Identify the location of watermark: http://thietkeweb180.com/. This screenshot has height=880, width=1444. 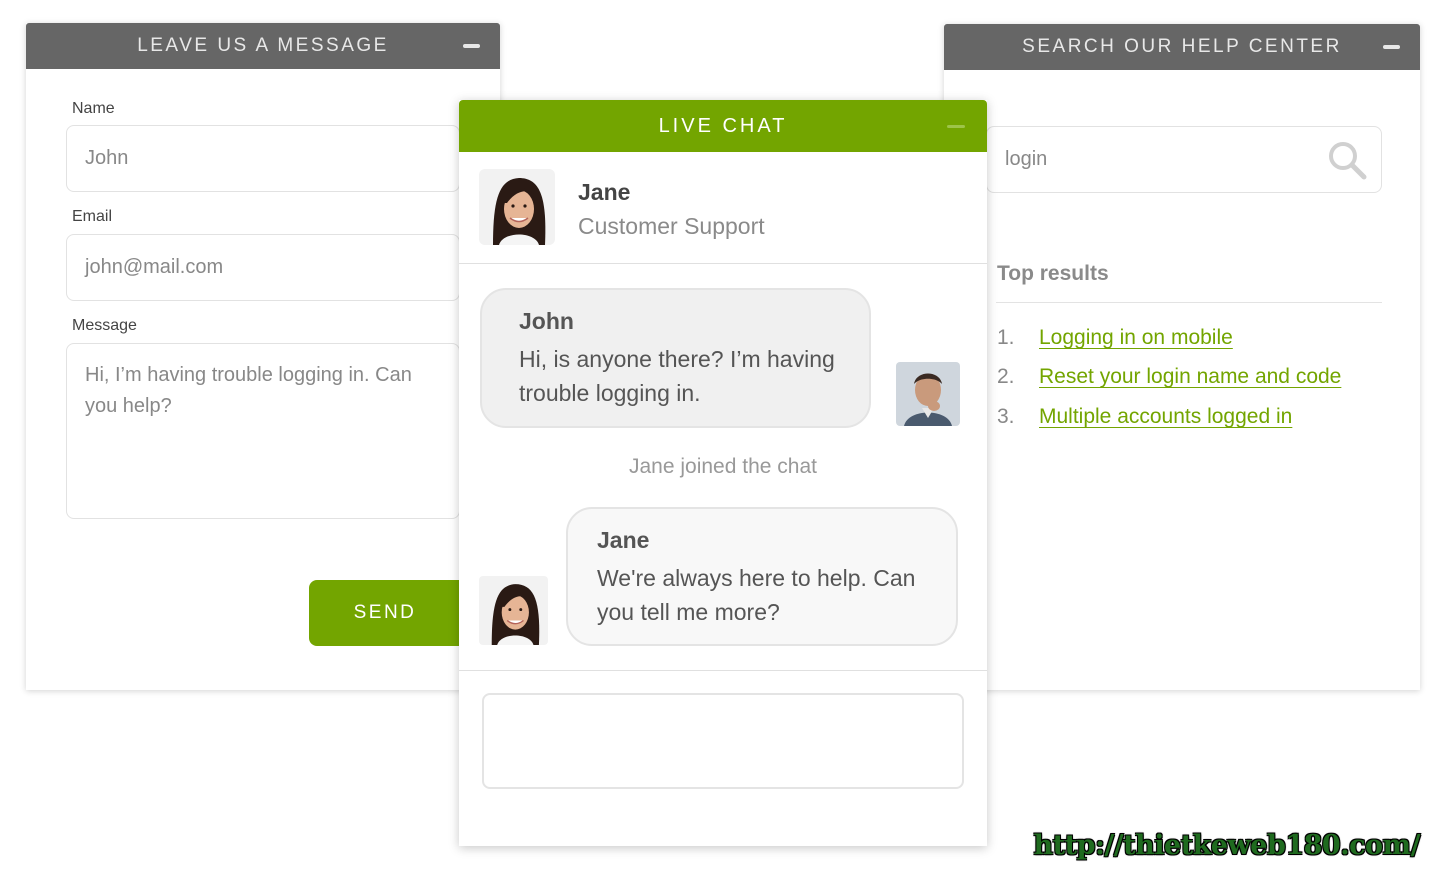
(1227, 845).